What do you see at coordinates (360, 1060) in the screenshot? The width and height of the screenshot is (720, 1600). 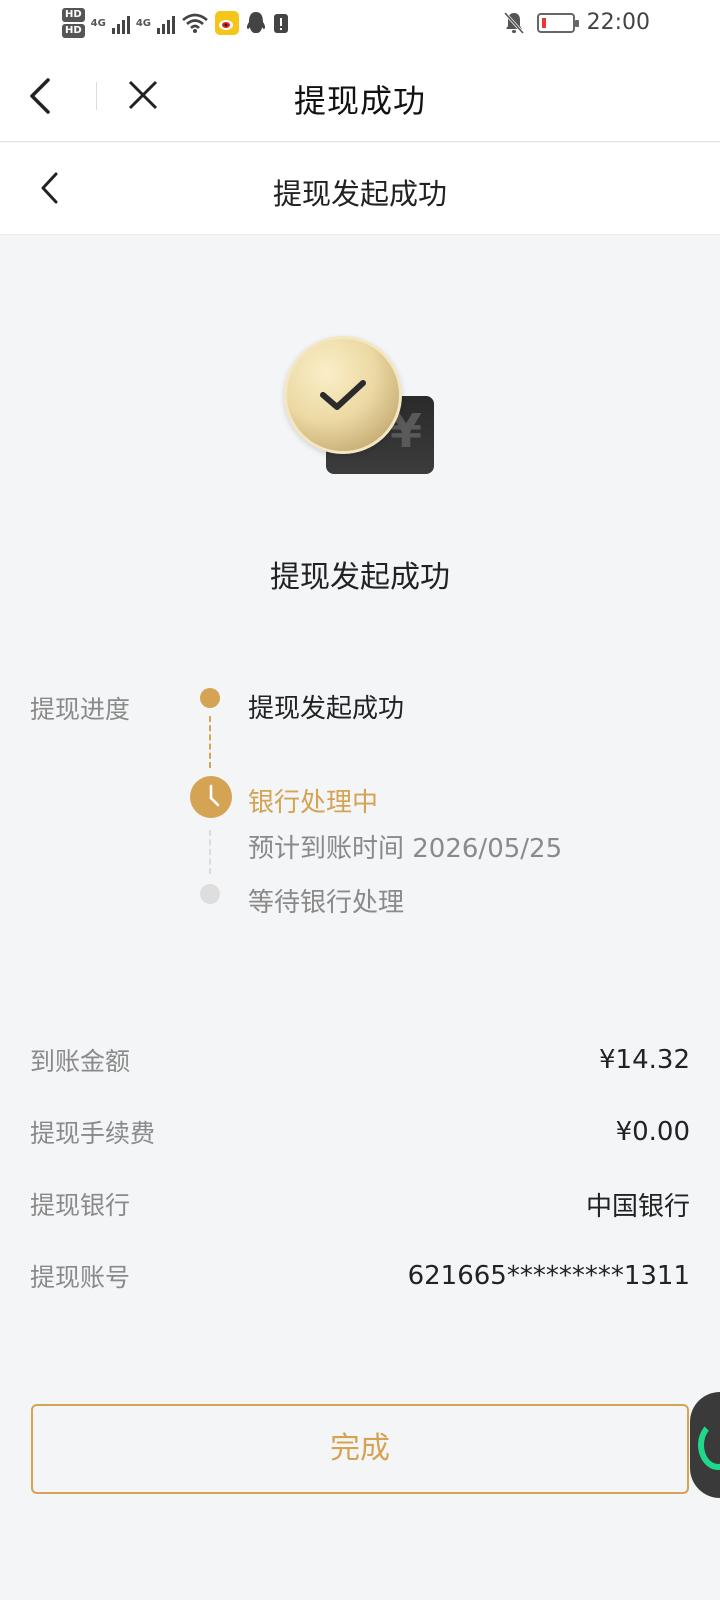 I see `detail-row-amount: 到账金额 ¥14.32` at bounding box center [360, 1060].